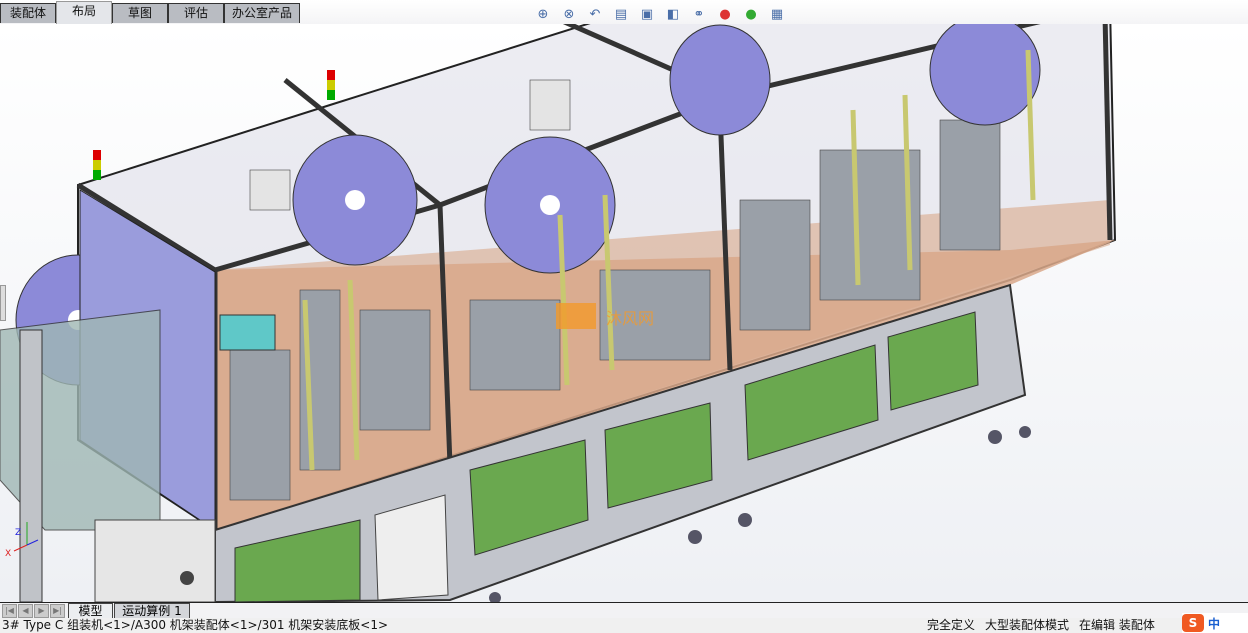 This screenshot has height=633, width=1248. I want to click on tab-office-products: 办公室产品, so click(262, 13).